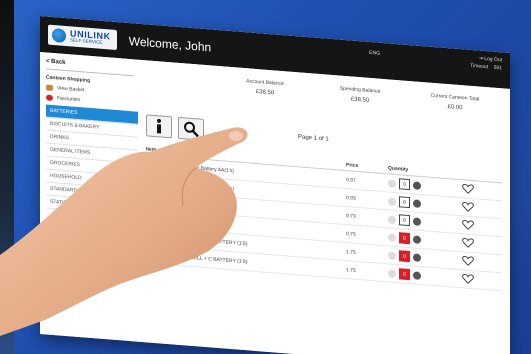 The width and height of the screenshot is (531, 354). Describe the element at coordinates (7, 177) in the screenshot. I see `photo-left-edge` at that location.